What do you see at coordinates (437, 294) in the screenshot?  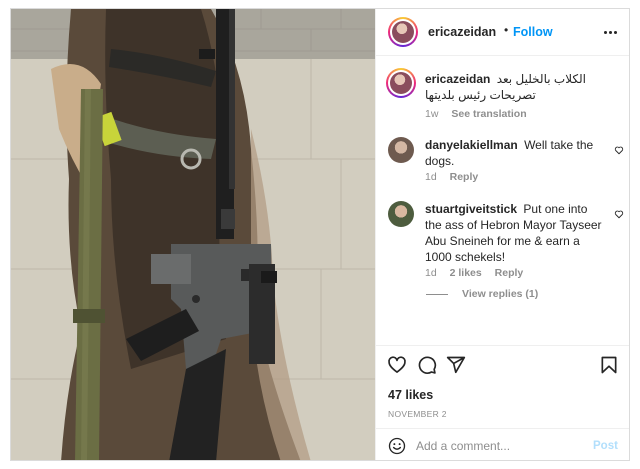 I see `view-replies-line` at bounding box center [437, 294].